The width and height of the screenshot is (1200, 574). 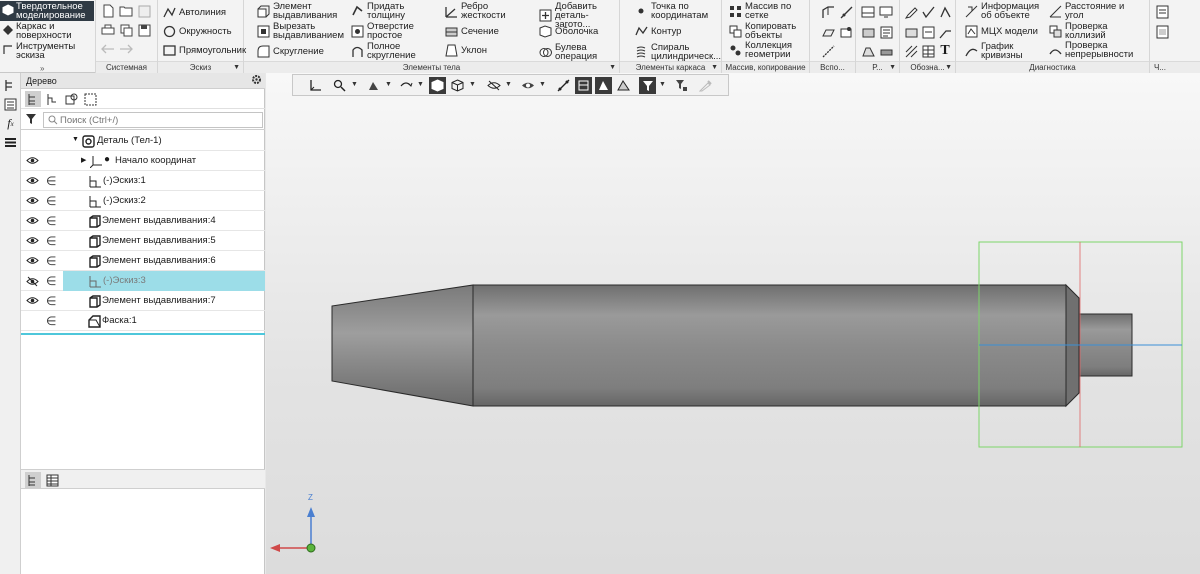 What do you see at coordinates (10, 85) in the screenshot?
I see `strip-tree-icon` at bounding box center [10, 85].